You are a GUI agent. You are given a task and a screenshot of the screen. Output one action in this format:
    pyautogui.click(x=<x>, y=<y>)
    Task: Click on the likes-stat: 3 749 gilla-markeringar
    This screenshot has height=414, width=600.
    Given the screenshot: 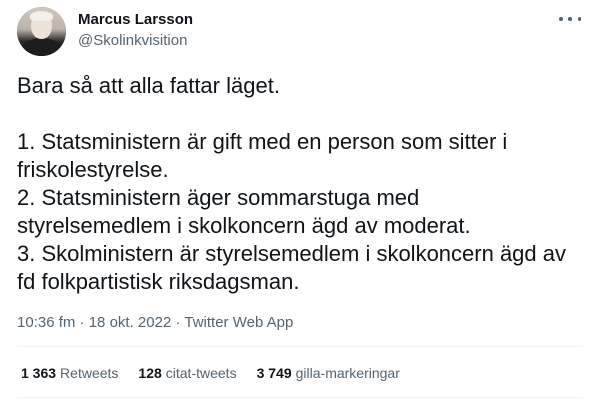 What is the action you would take?
    pyautogui.click(x=328, y=373)
    